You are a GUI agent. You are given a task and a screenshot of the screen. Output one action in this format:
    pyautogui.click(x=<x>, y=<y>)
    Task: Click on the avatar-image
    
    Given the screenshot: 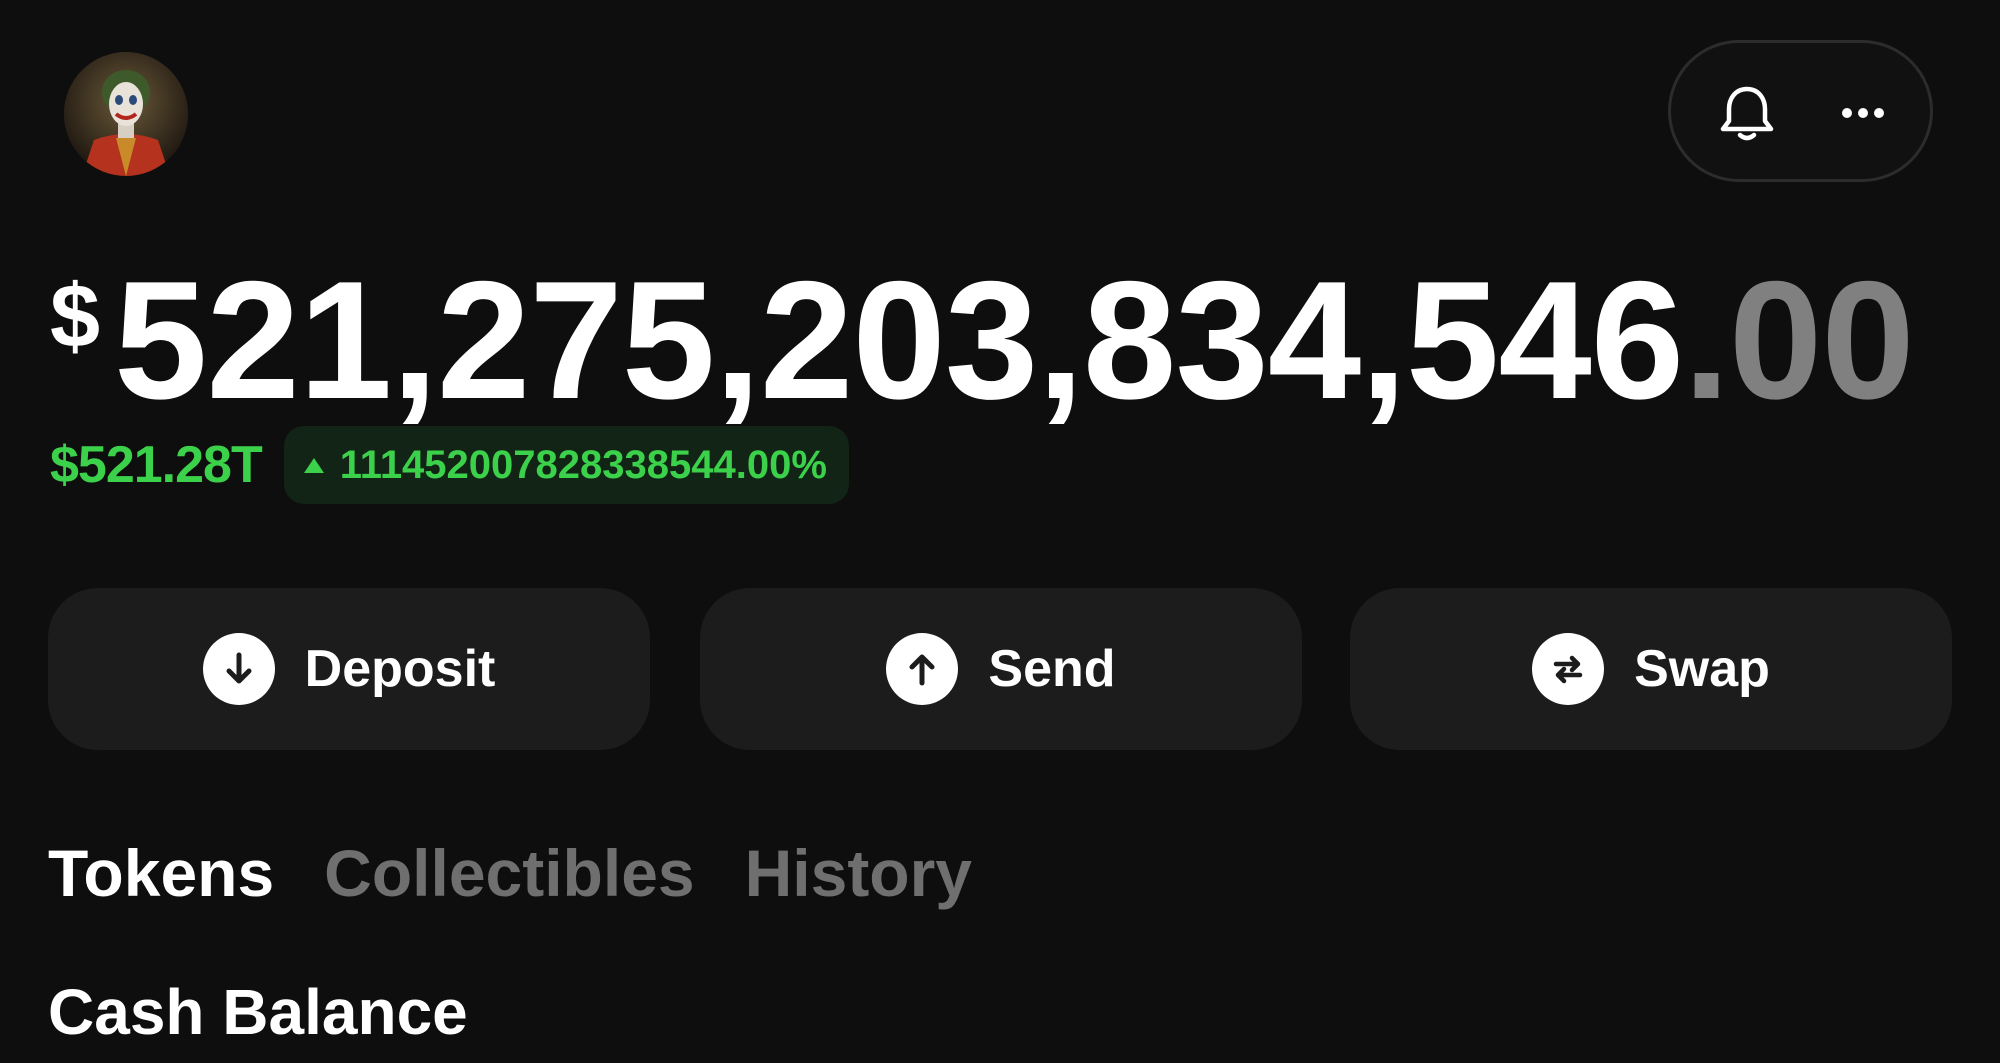 What is the action you would take?
    pyautogui.click(x=126, y=114)
    